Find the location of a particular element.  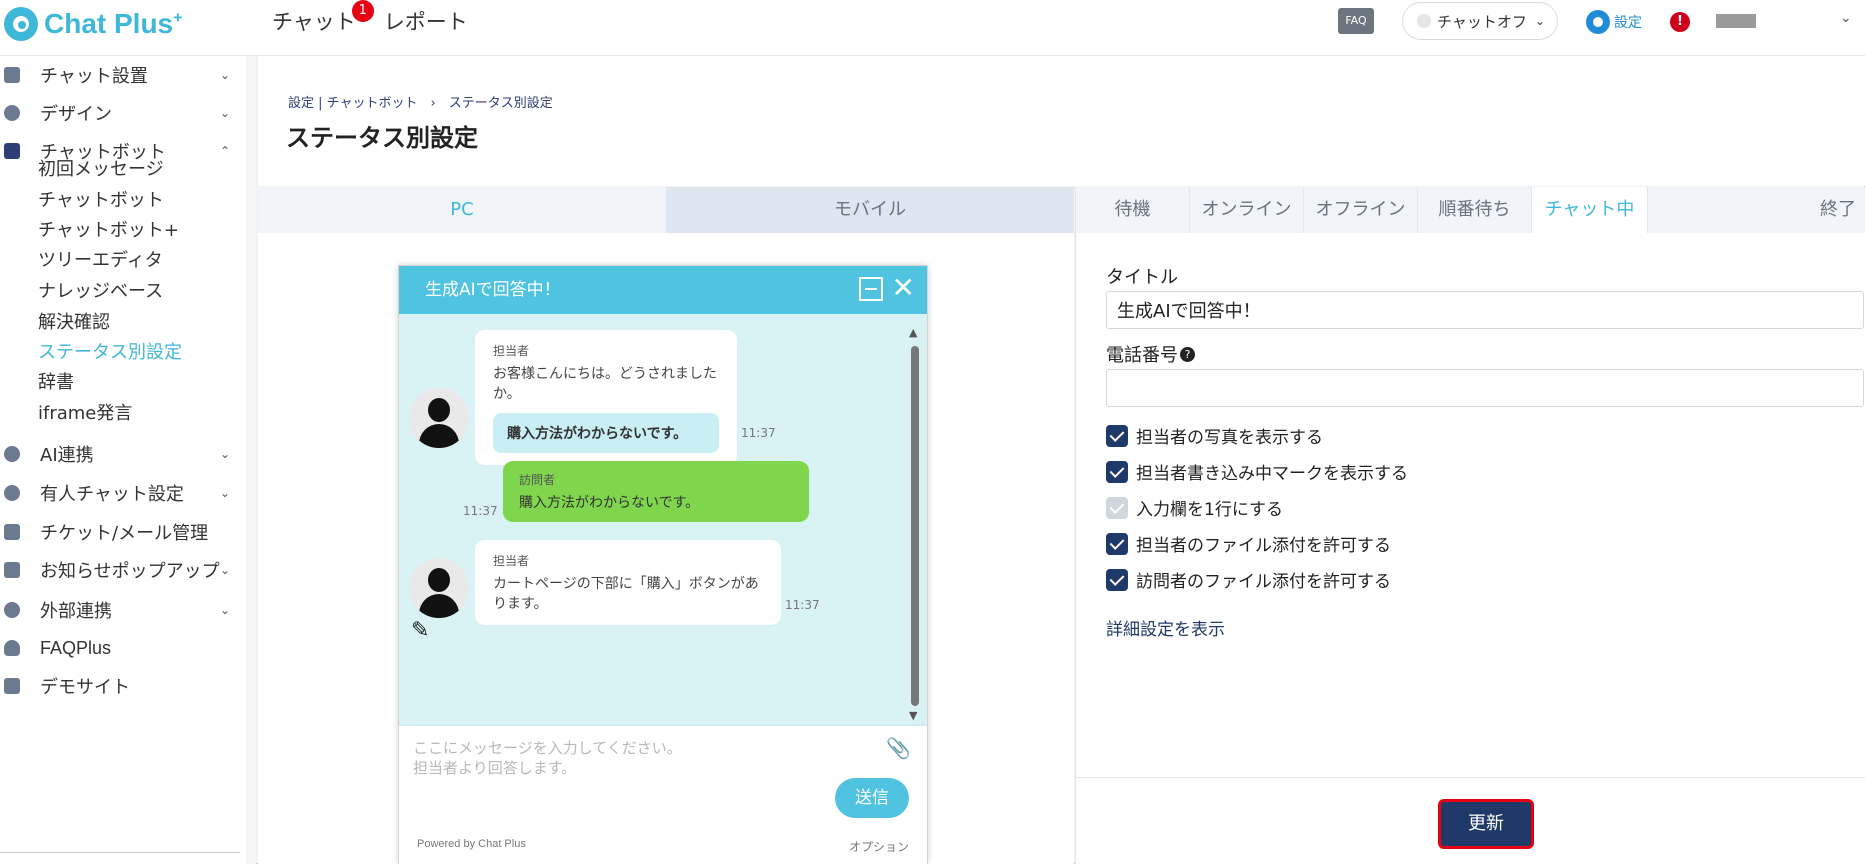

operator-avatar is located at coordinates (439, 588).